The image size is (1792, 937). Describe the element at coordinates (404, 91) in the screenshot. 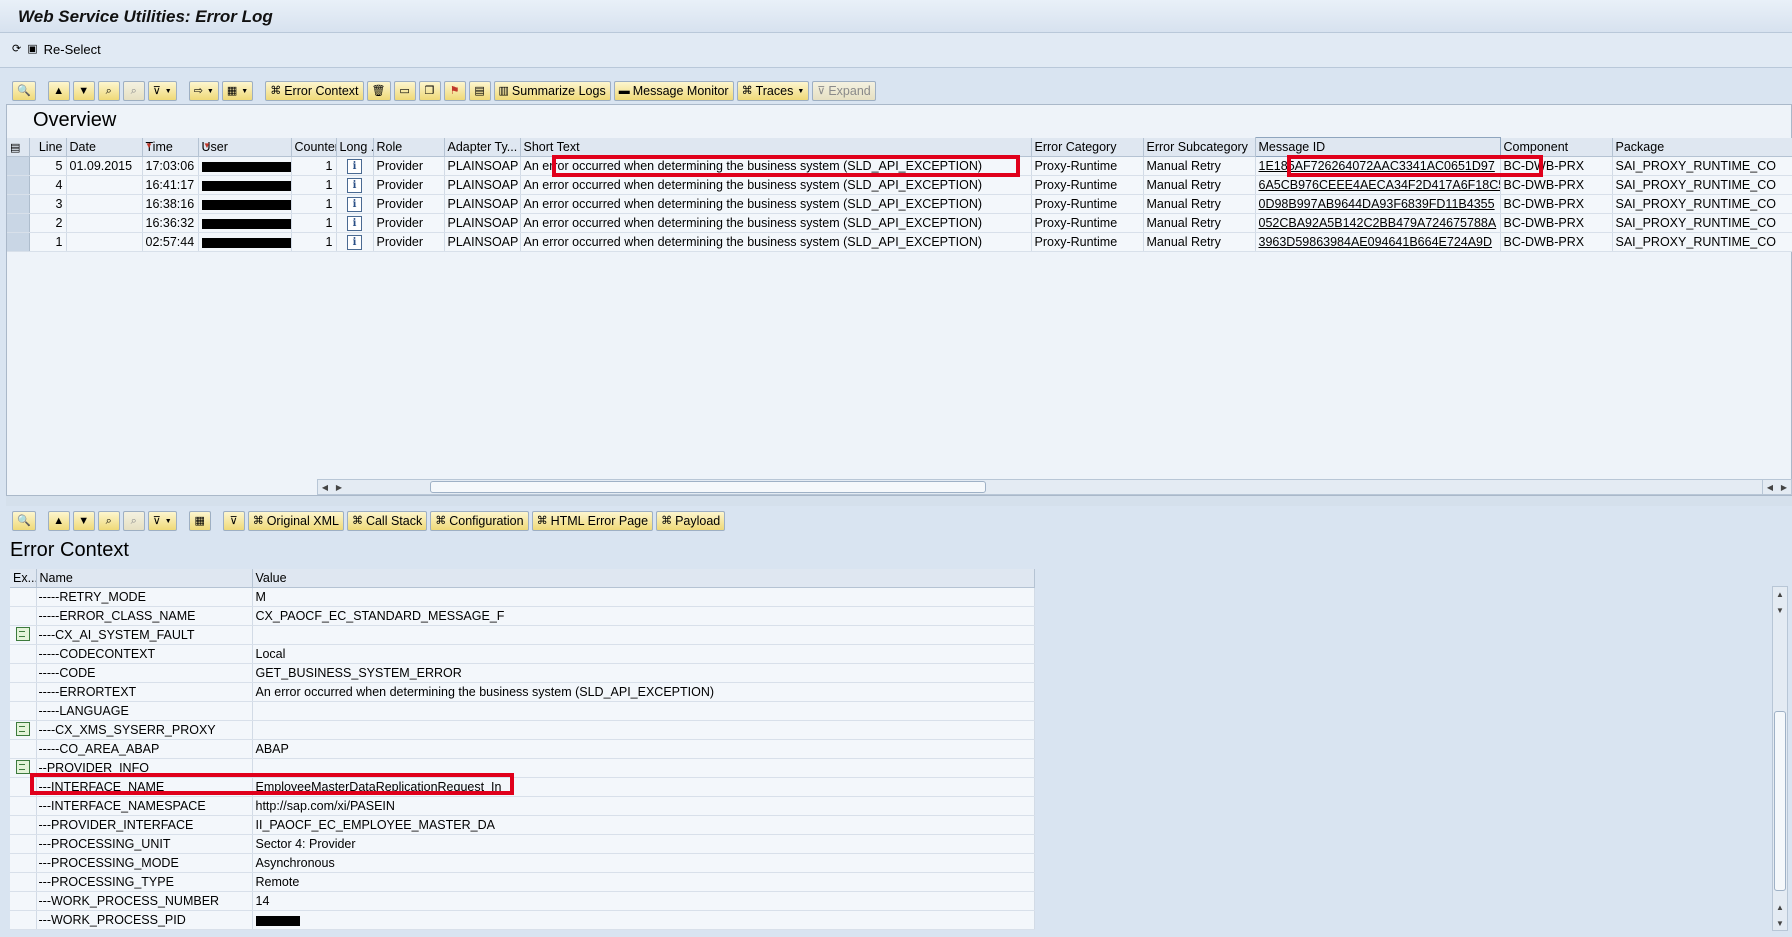

I see `display-button: ▭` at that location.